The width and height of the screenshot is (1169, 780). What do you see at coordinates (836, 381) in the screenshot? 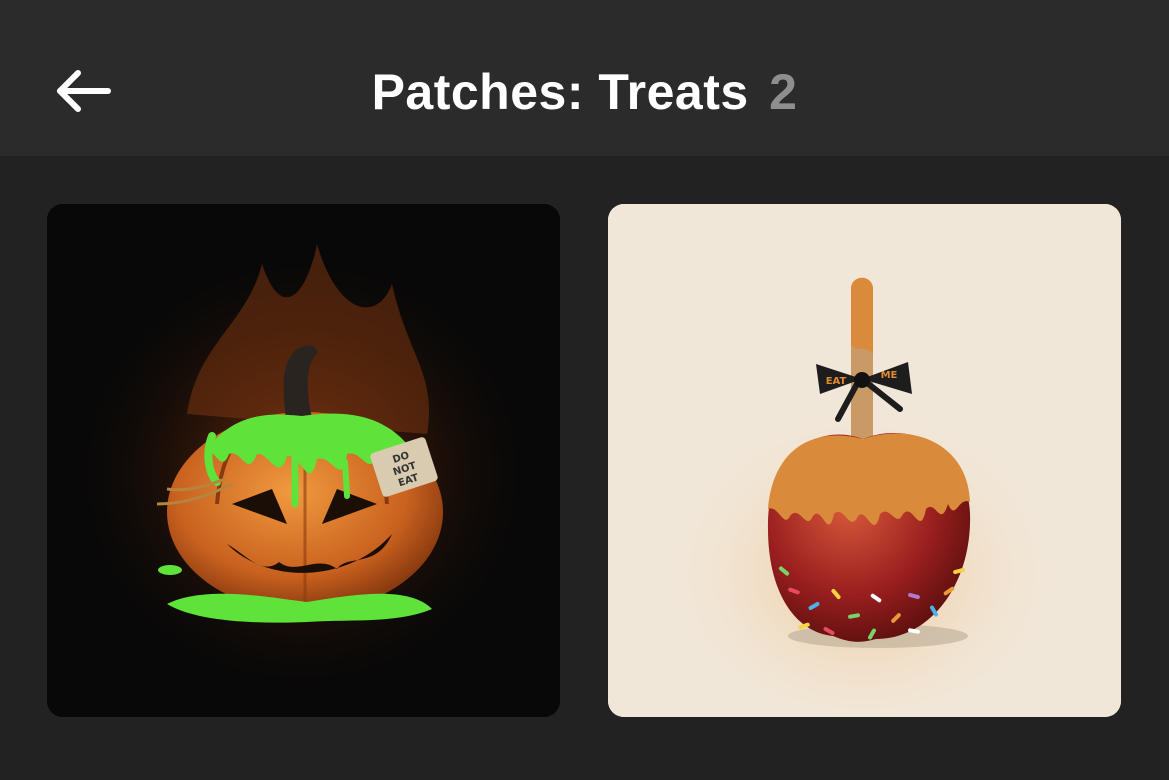
I see `bow-label-left: EAT` at bounding box center [836, 381].